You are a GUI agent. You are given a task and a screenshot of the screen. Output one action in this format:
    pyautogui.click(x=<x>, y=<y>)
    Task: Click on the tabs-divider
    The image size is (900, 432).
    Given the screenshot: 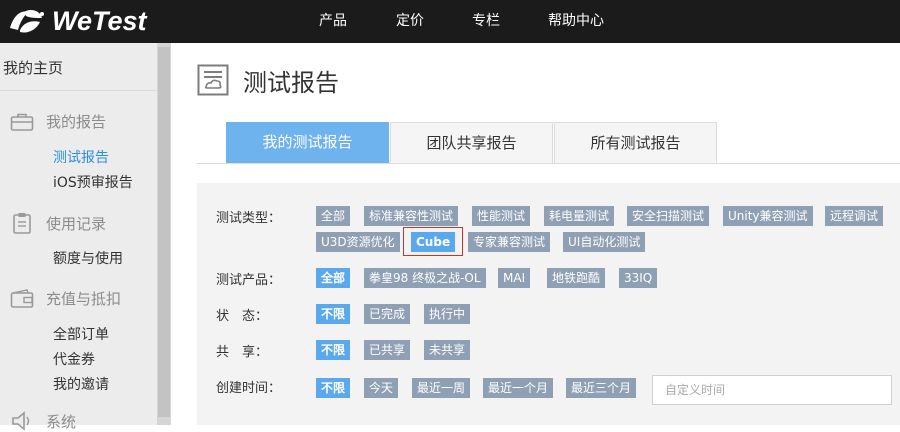 What is the action you would take?
    pyautogui.click(x=548, y=163)
    